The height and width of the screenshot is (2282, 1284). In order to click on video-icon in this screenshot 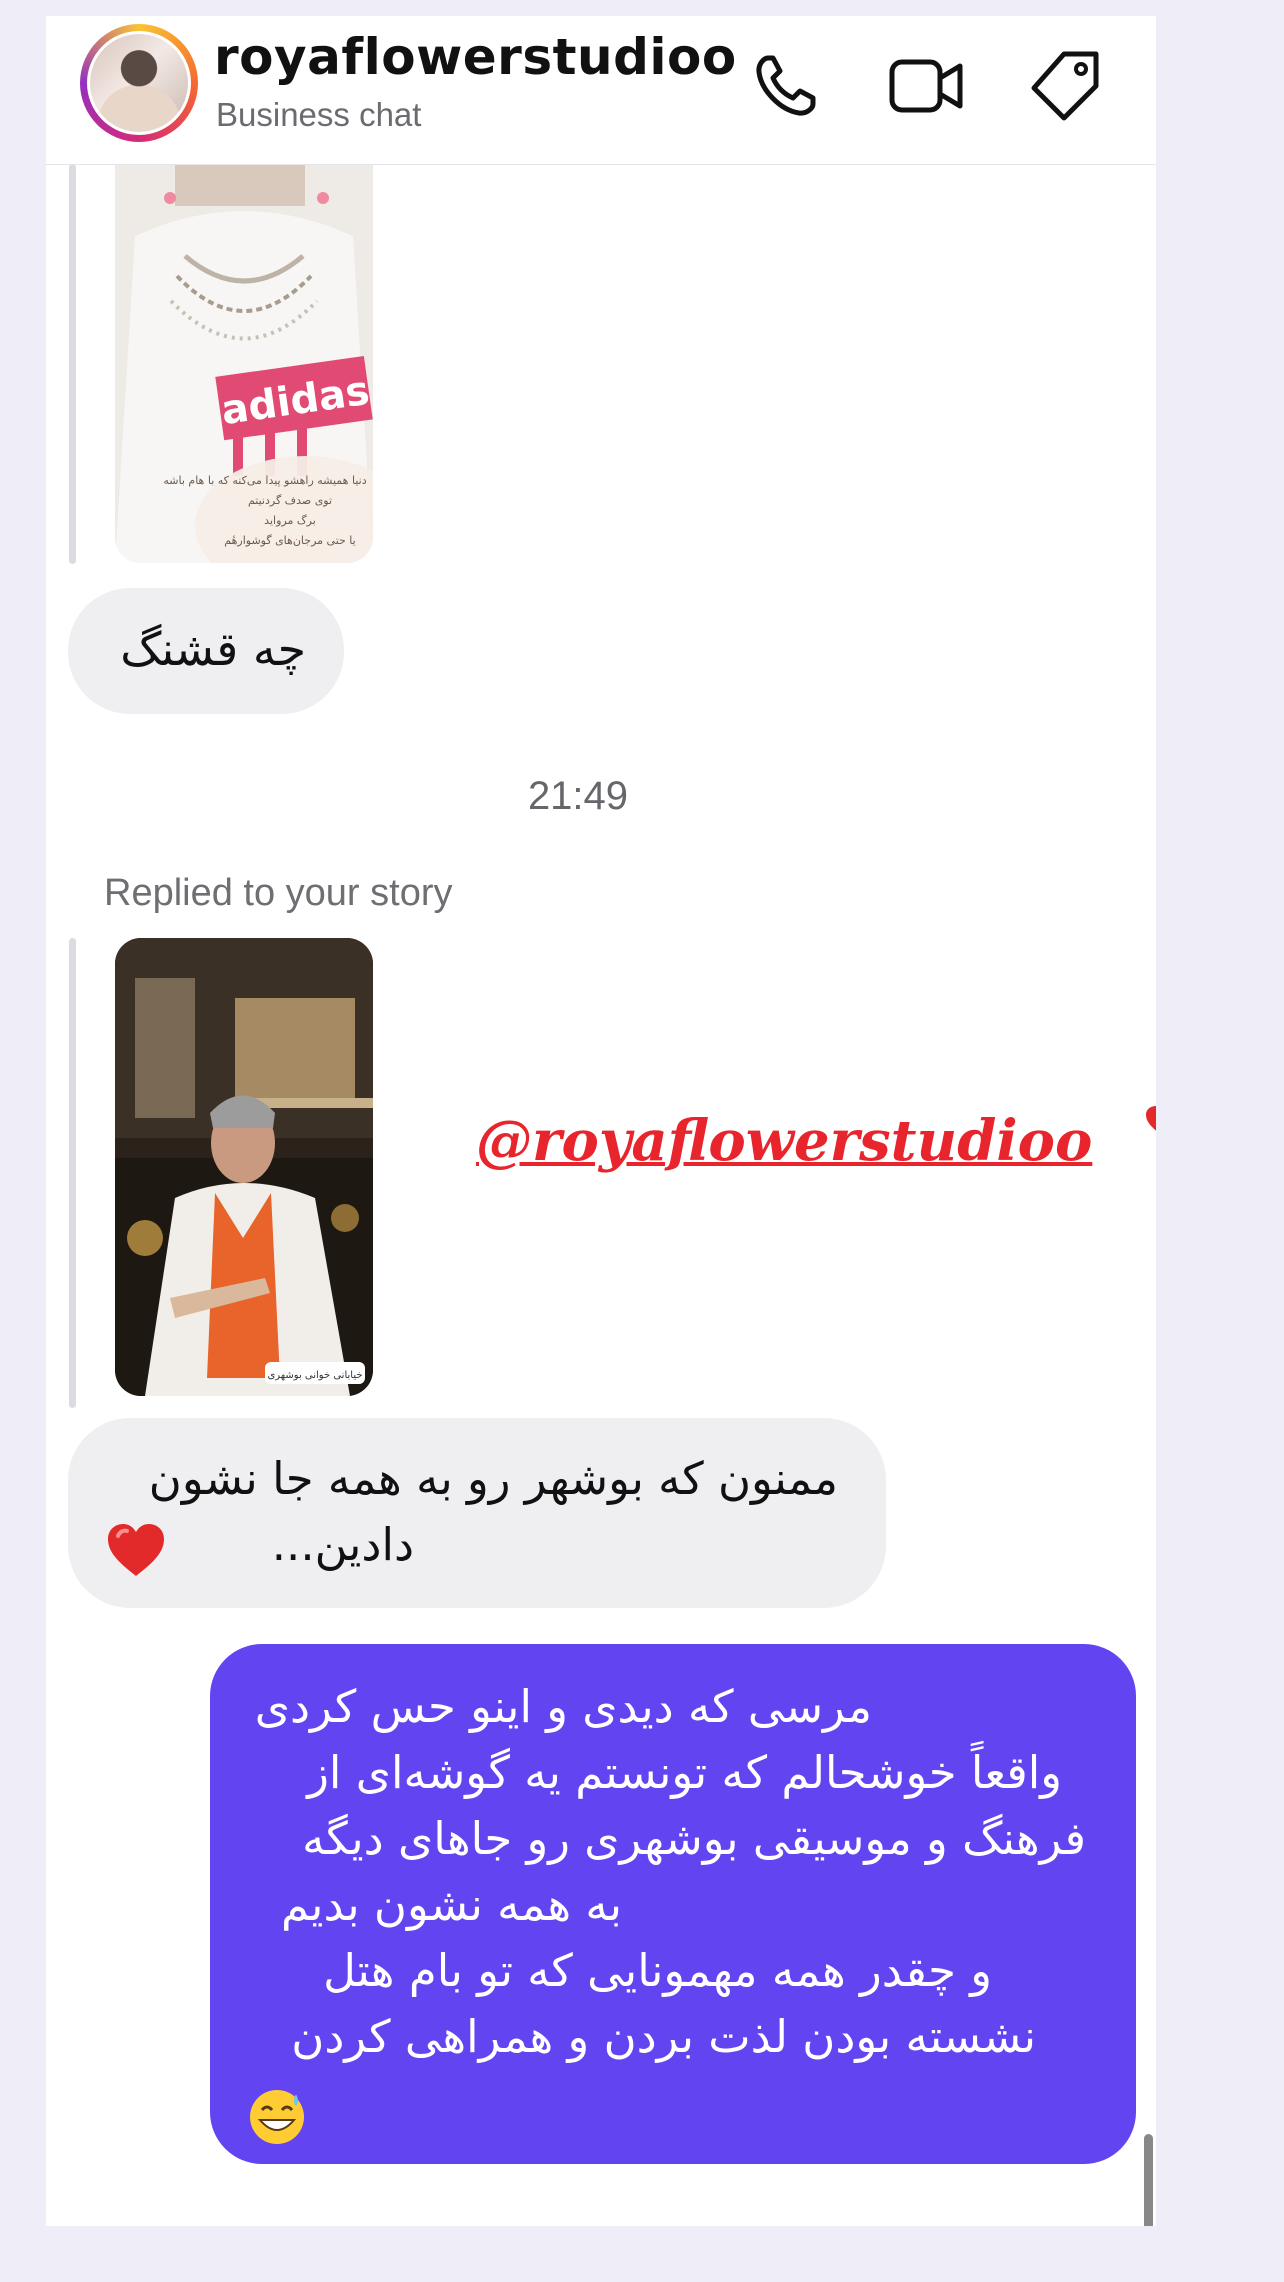, I will do `click(926, 86)`.